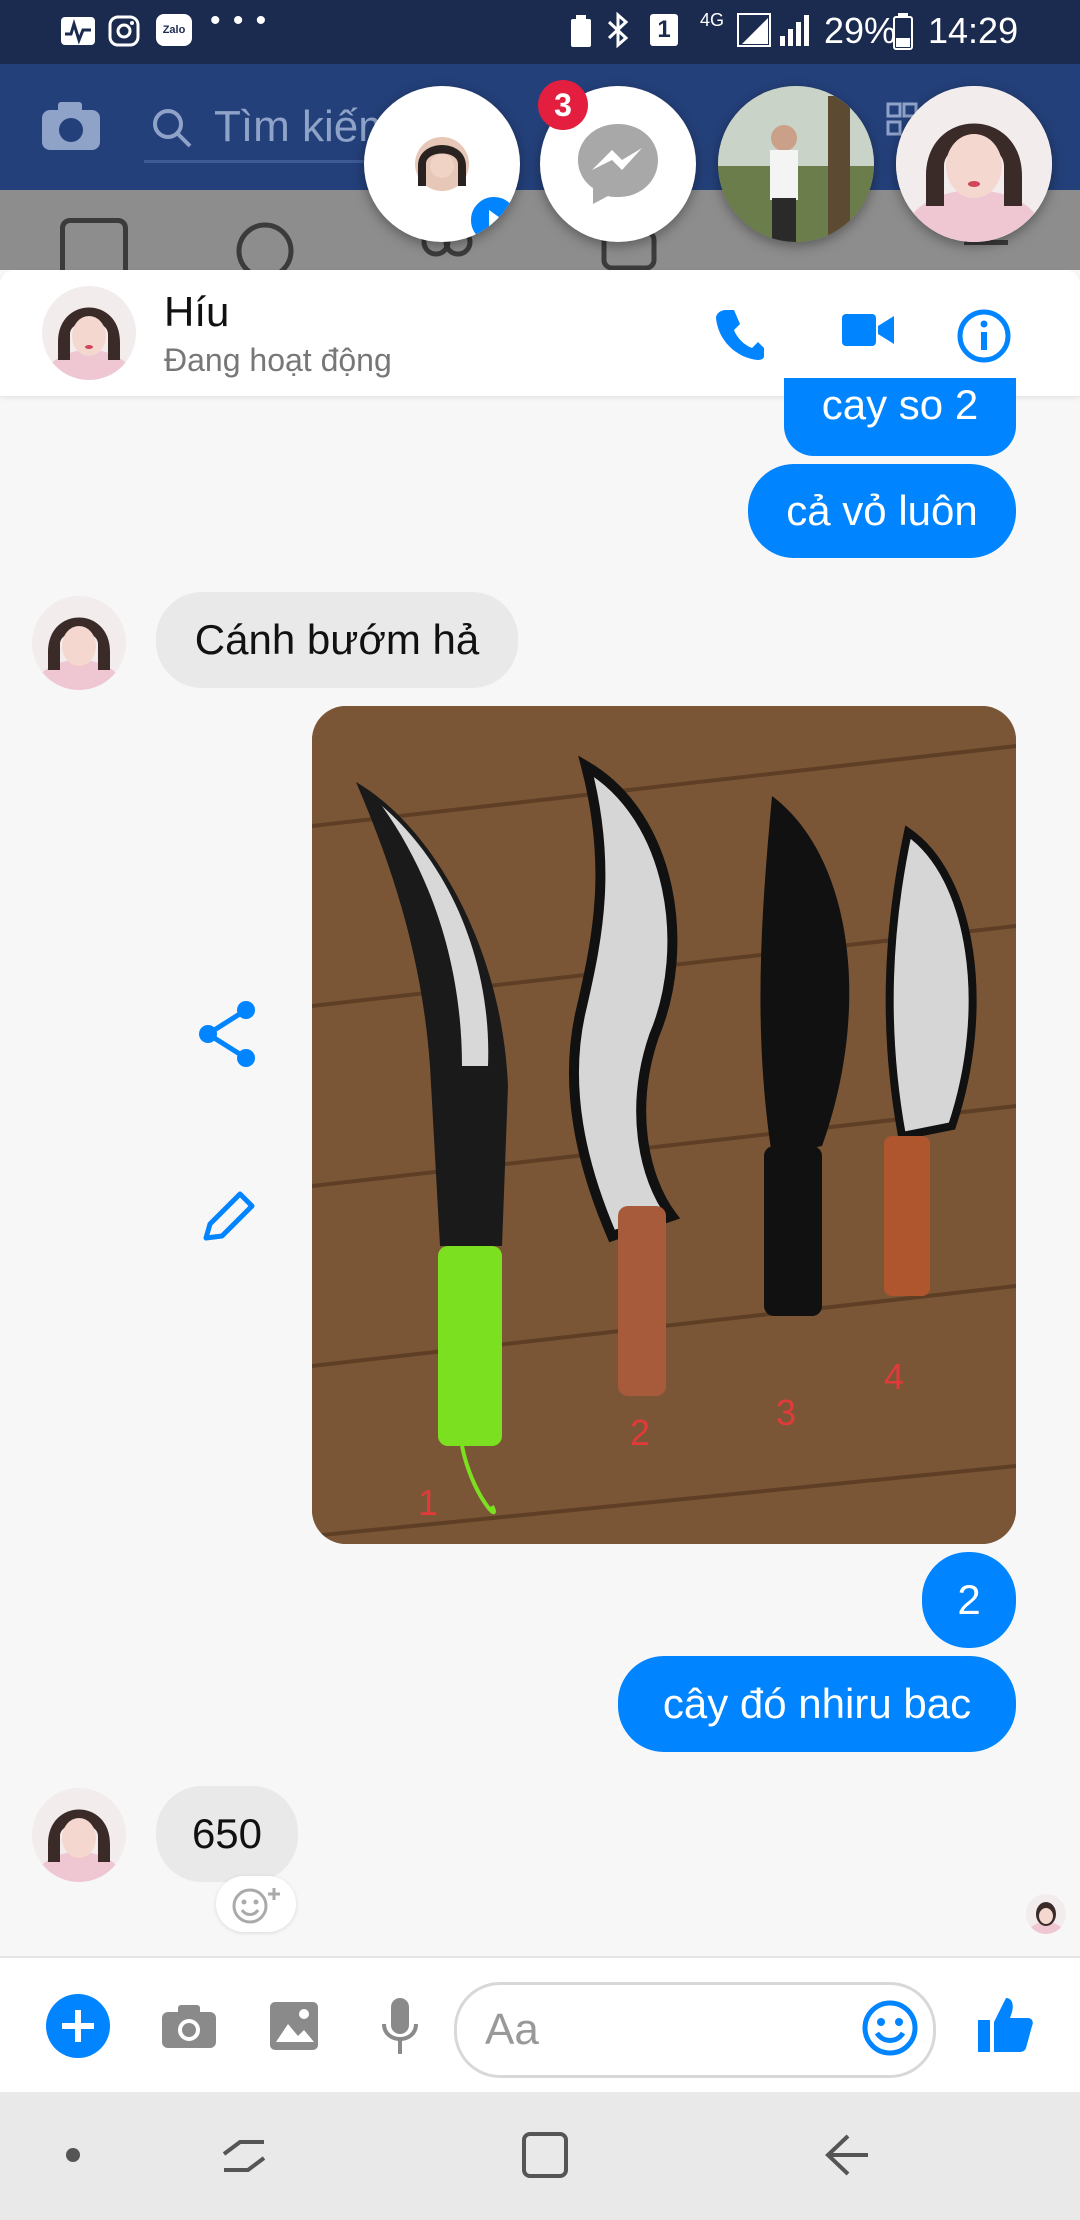 This screenshot has width=1080, height=2220. I want to click on photo-label-1: 1, so click(428, 1502).